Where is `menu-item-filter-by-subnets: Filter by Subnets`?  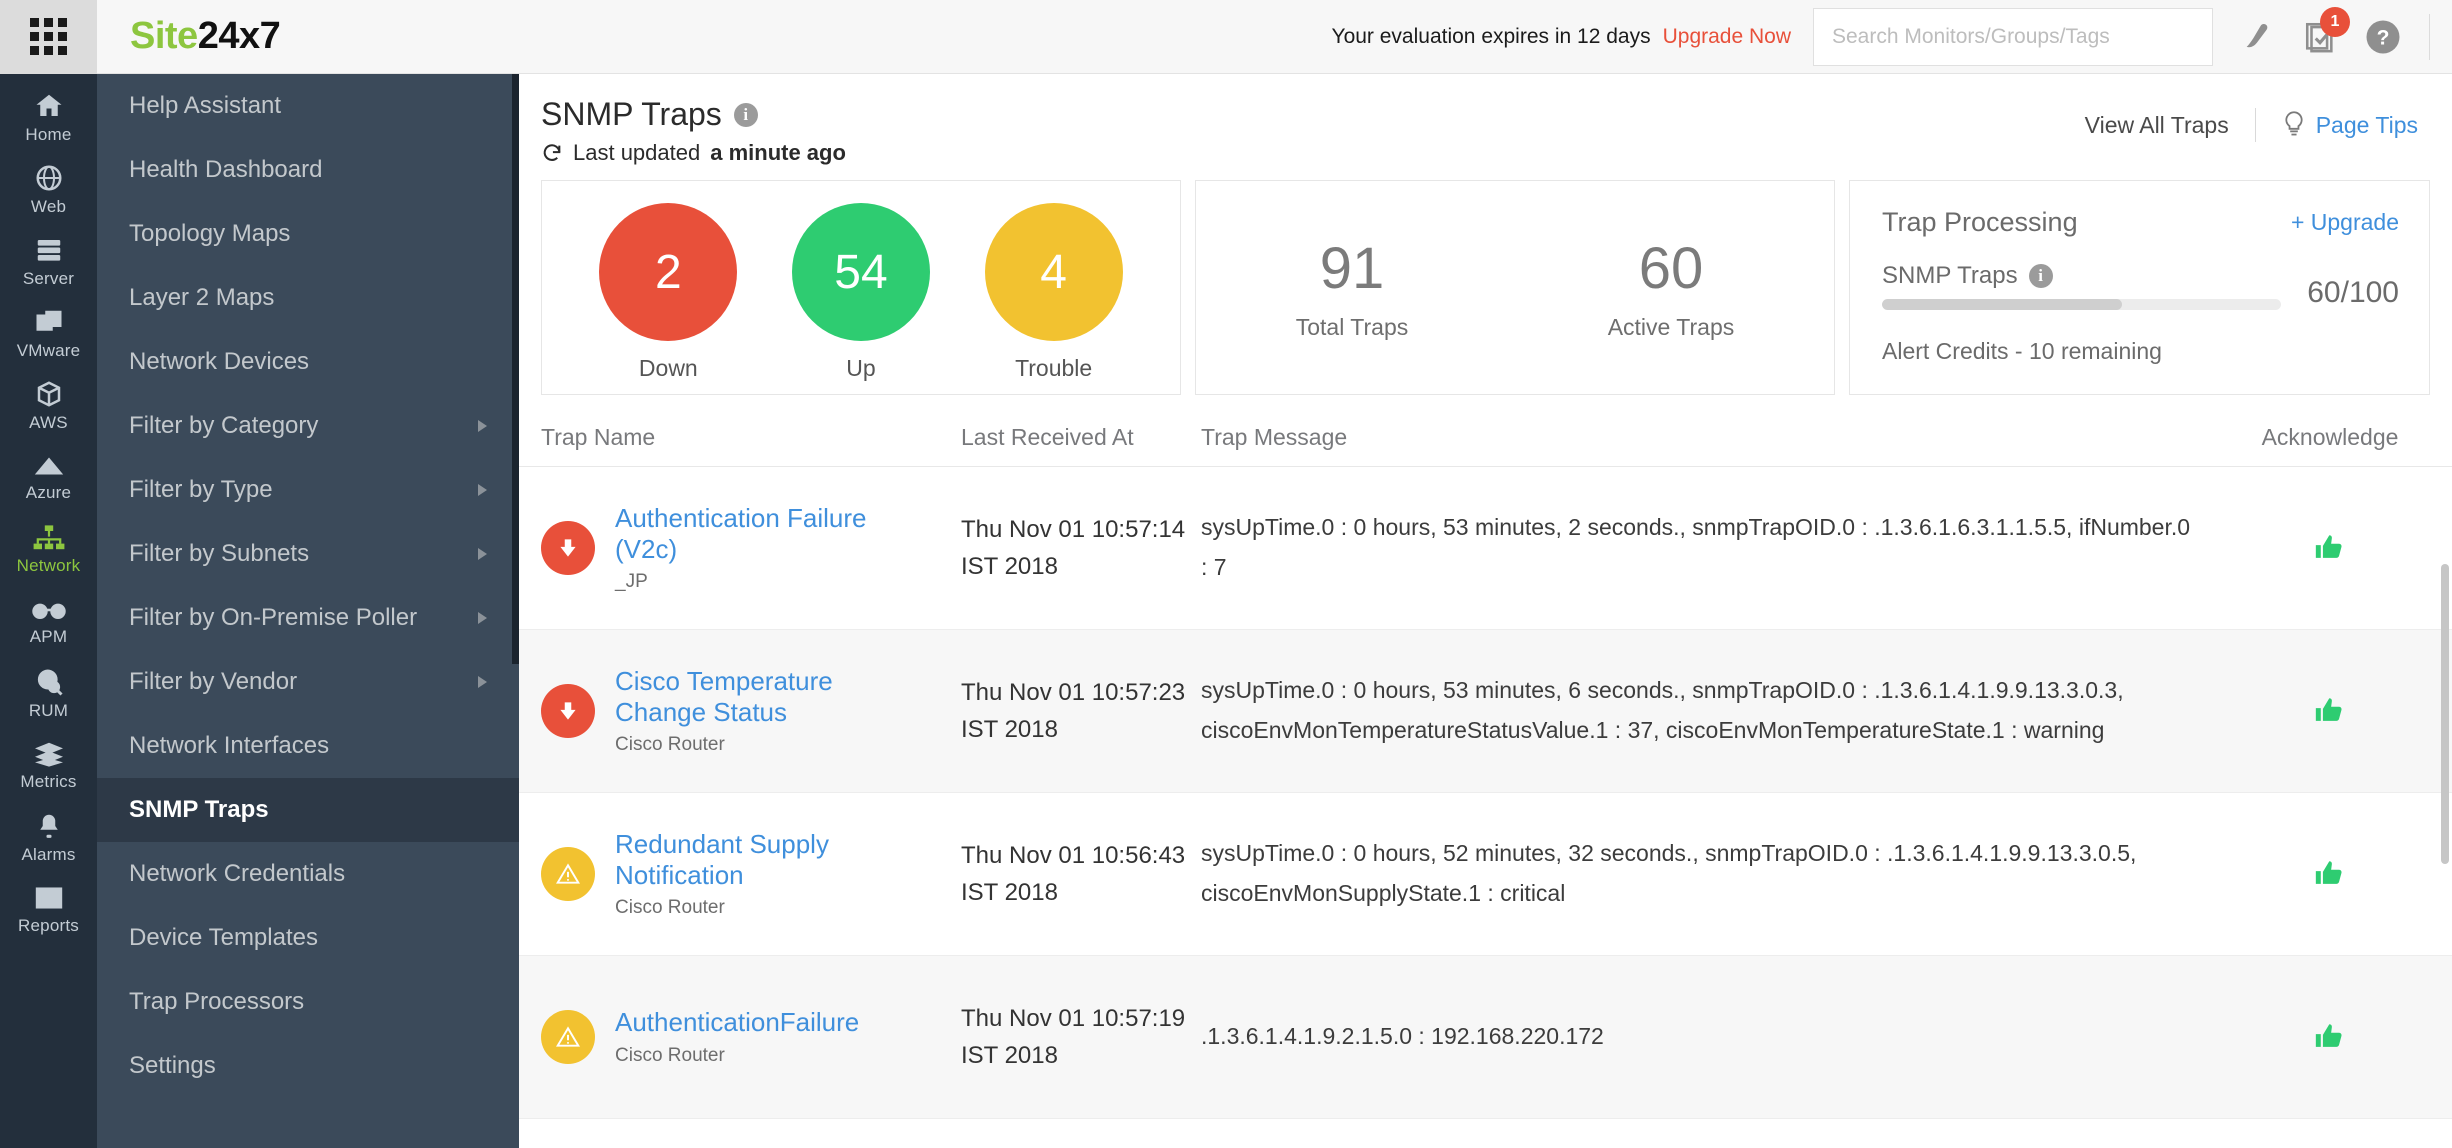 menu-item-filter-by-subnets: Filter by Subnets is located at coordinates (308, 554).